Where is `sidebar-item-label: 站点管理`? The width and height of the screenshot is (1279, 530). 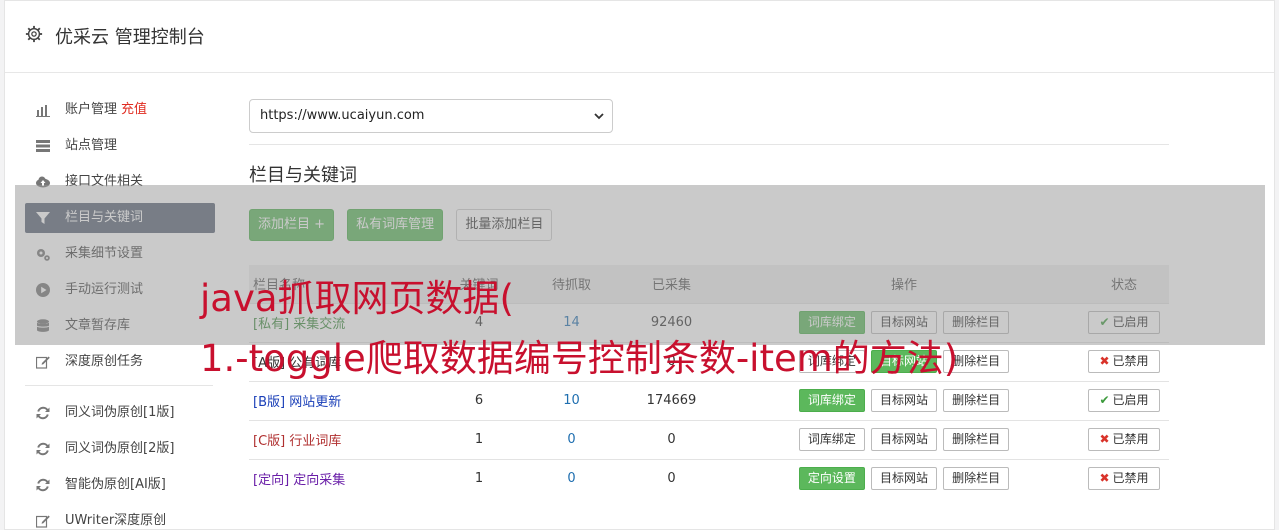 sidebar-item-label: 站点管理 is located at coordinates (91, 145).